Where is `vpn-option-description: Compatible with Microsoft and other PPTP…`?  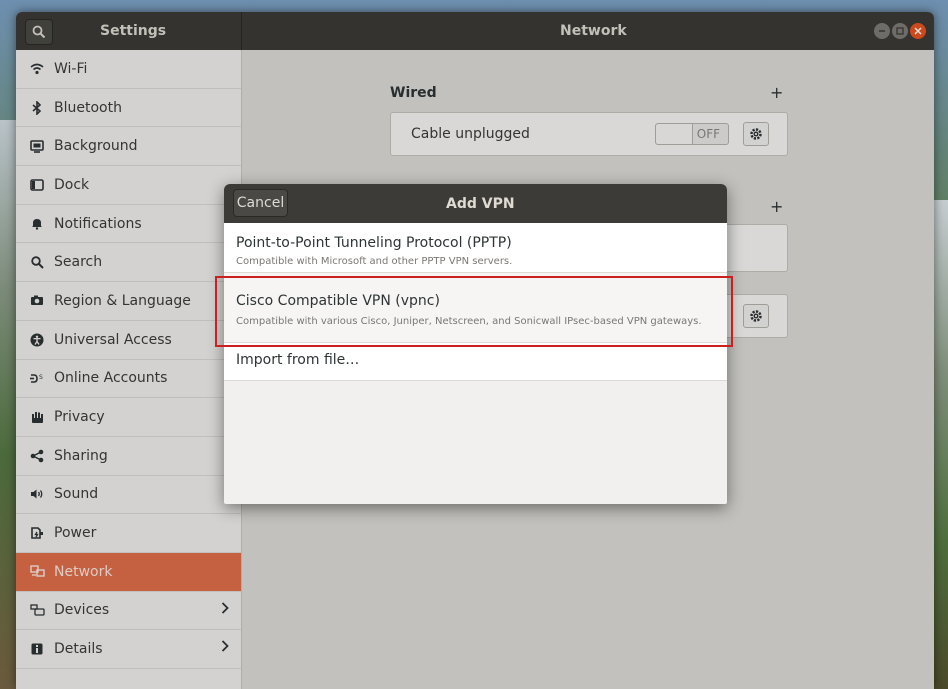
vpn-option-description: Compatible with Microsoft and other PPTP… is located at coordinates (374, 261).